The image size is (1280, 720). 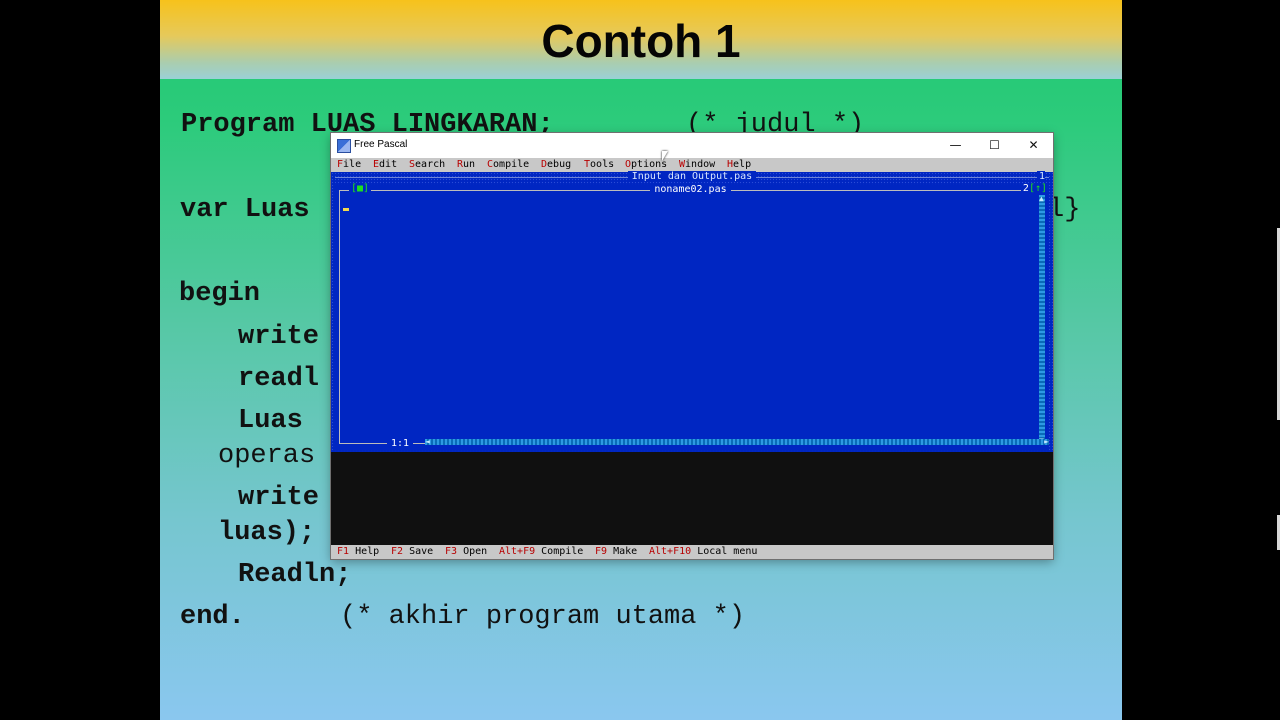 I want to click on scroll-up-arrow-icon: ▲, so click(x=1041, y=199).